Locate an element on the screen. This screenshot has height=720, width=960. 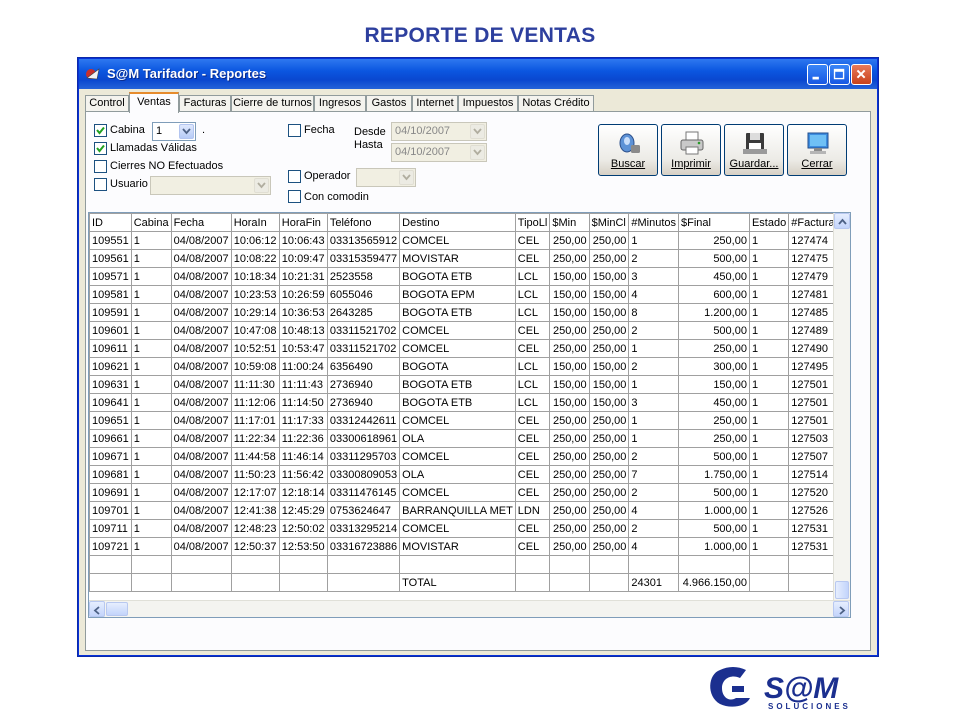
scroll-up-button is located at coordinates (842, 221).